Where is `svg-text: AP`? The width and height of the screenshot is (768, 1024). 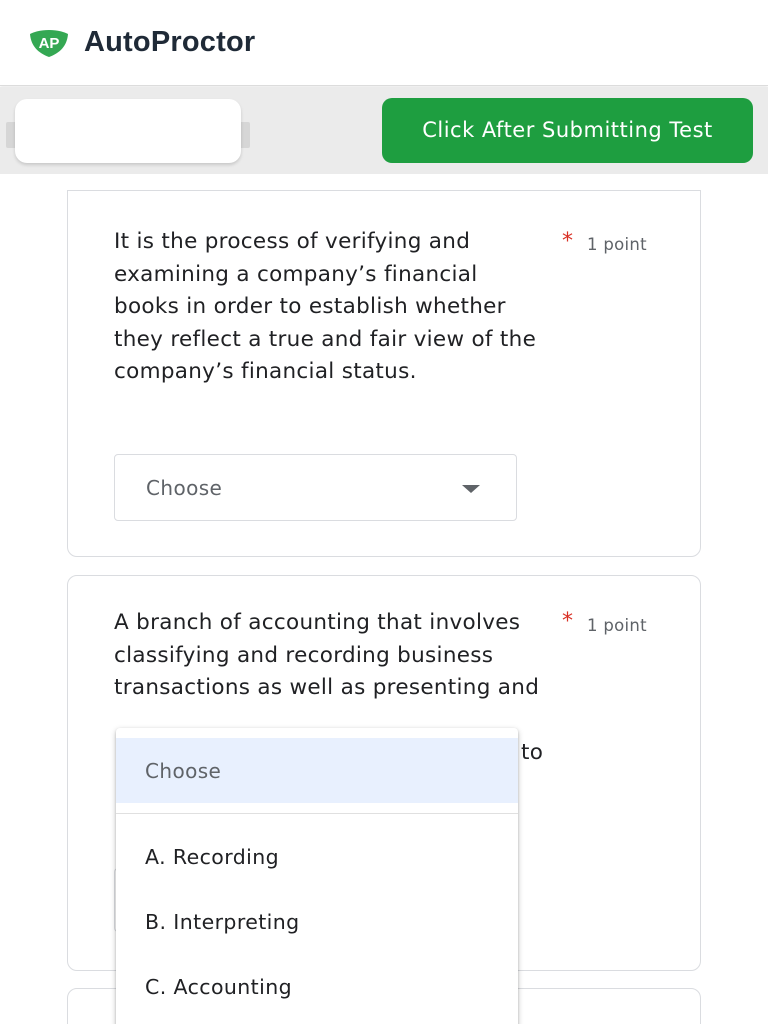
svg-text: AP is located at coordinates (49, 43).